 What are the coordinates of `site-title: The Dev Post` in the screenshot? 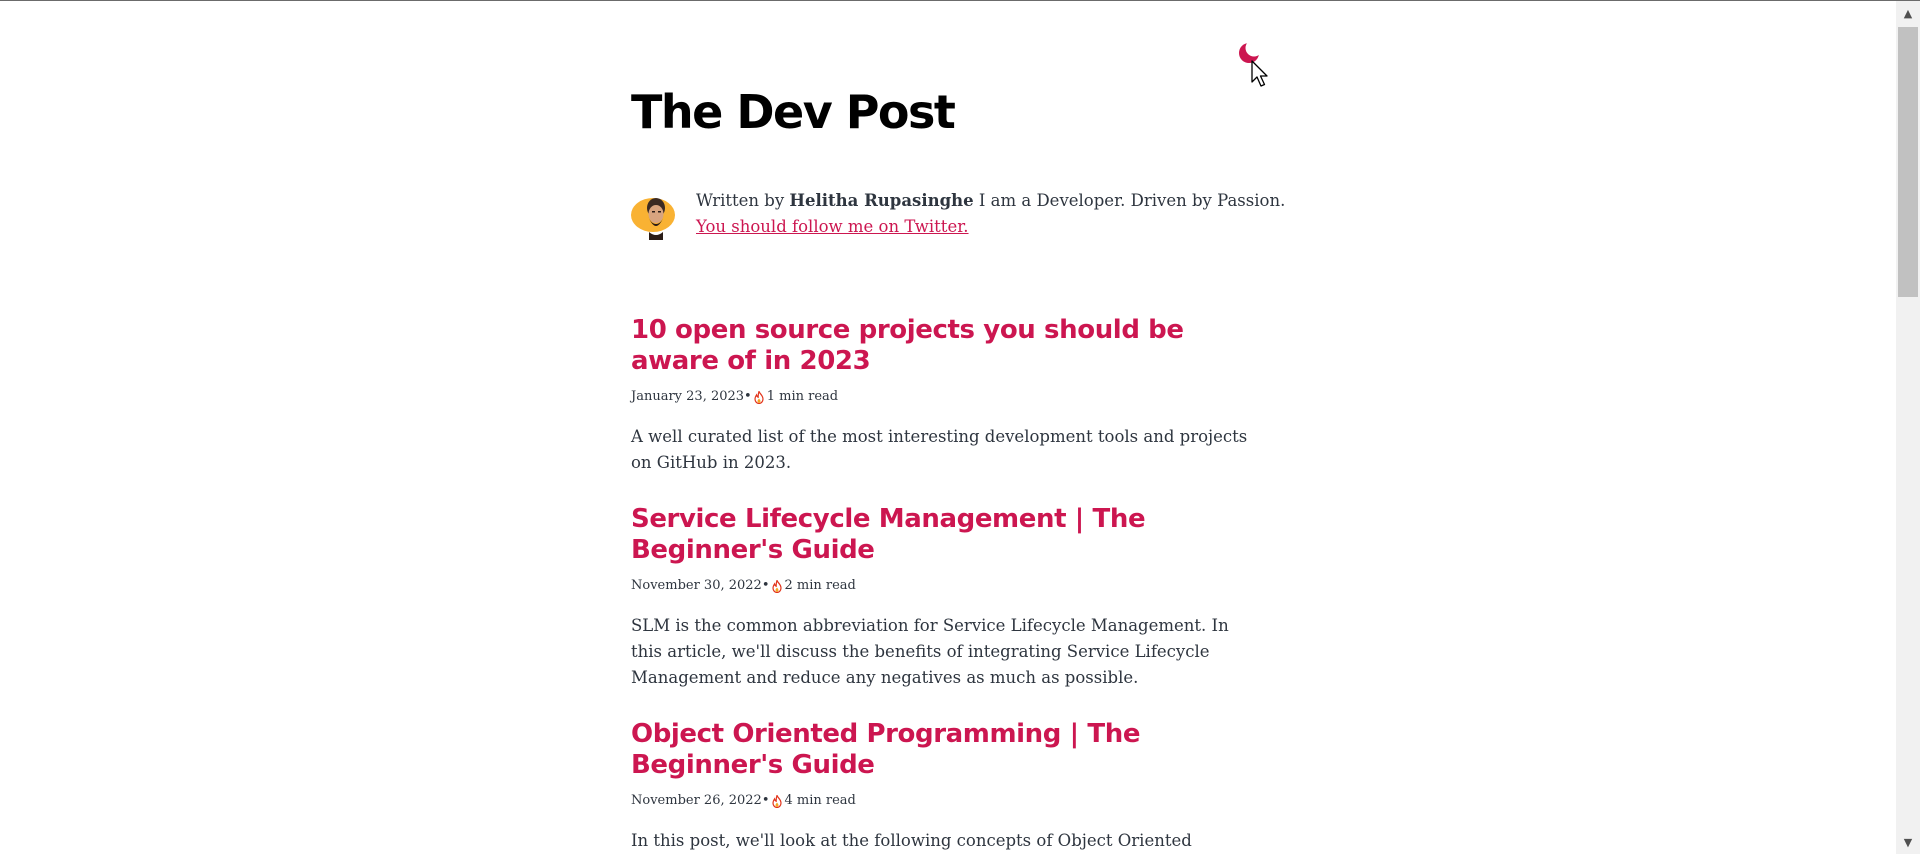 It's located at (793, 112).